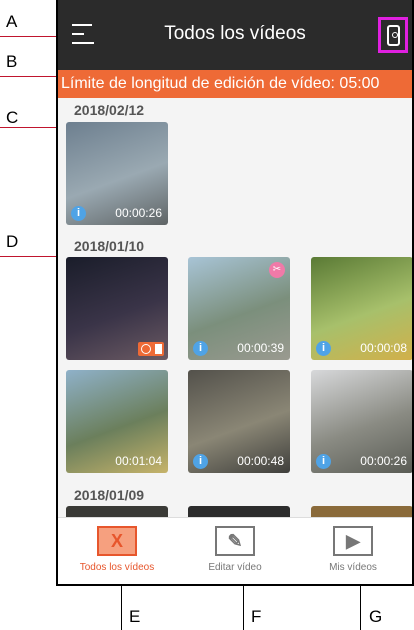  Describe the element at coordinates (260, 348) in the screenshot. I see `video-duration: 00:00:39` at that location.